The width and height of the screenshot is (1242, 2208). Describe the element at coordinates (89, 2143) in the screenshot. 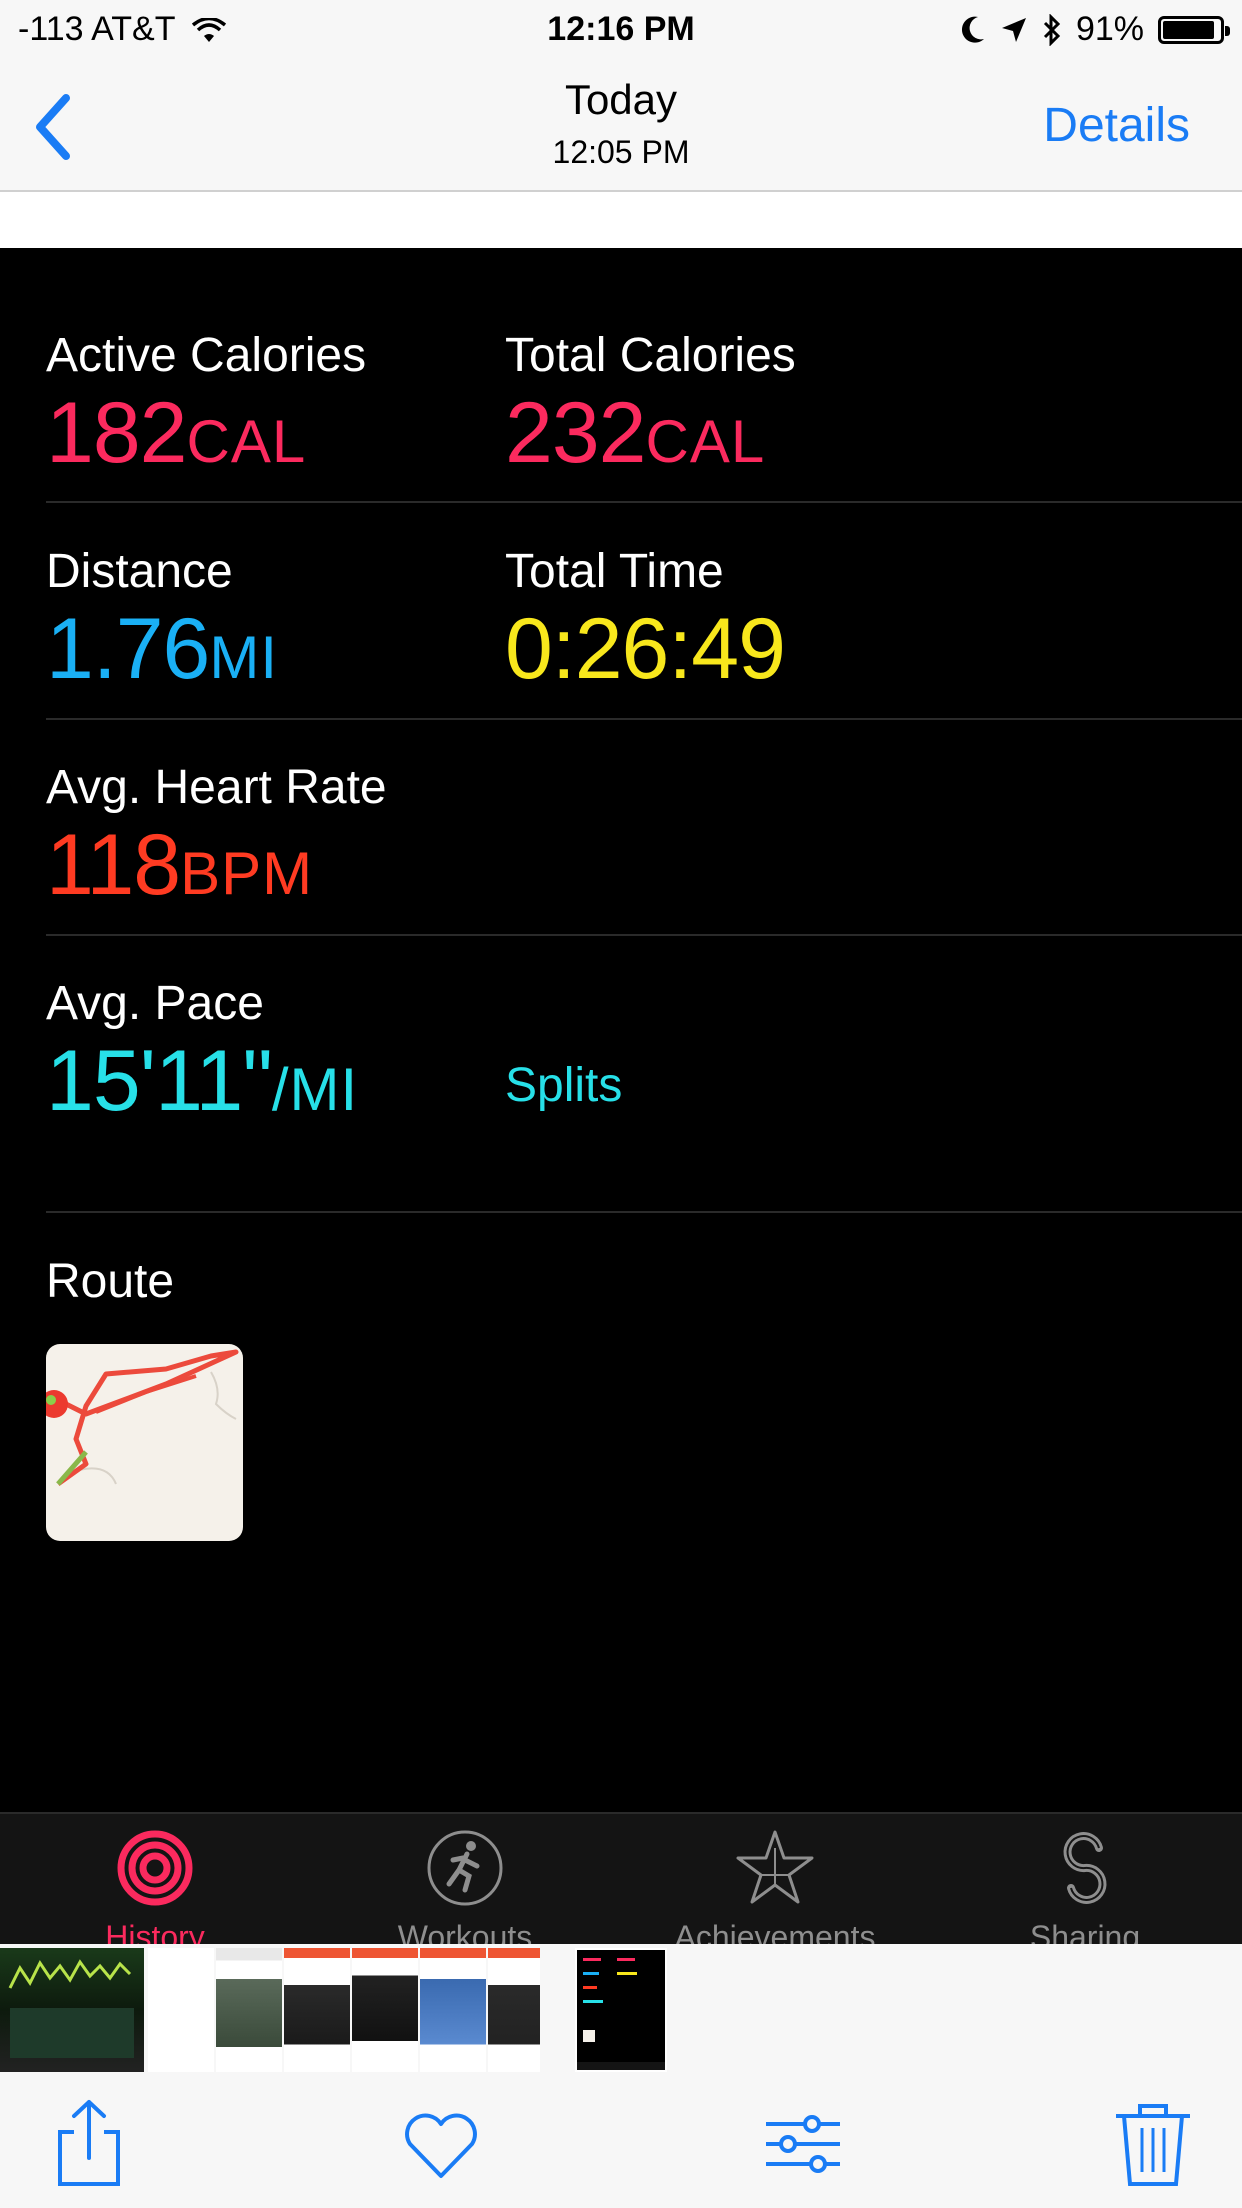

I see `share-icon` at that location.